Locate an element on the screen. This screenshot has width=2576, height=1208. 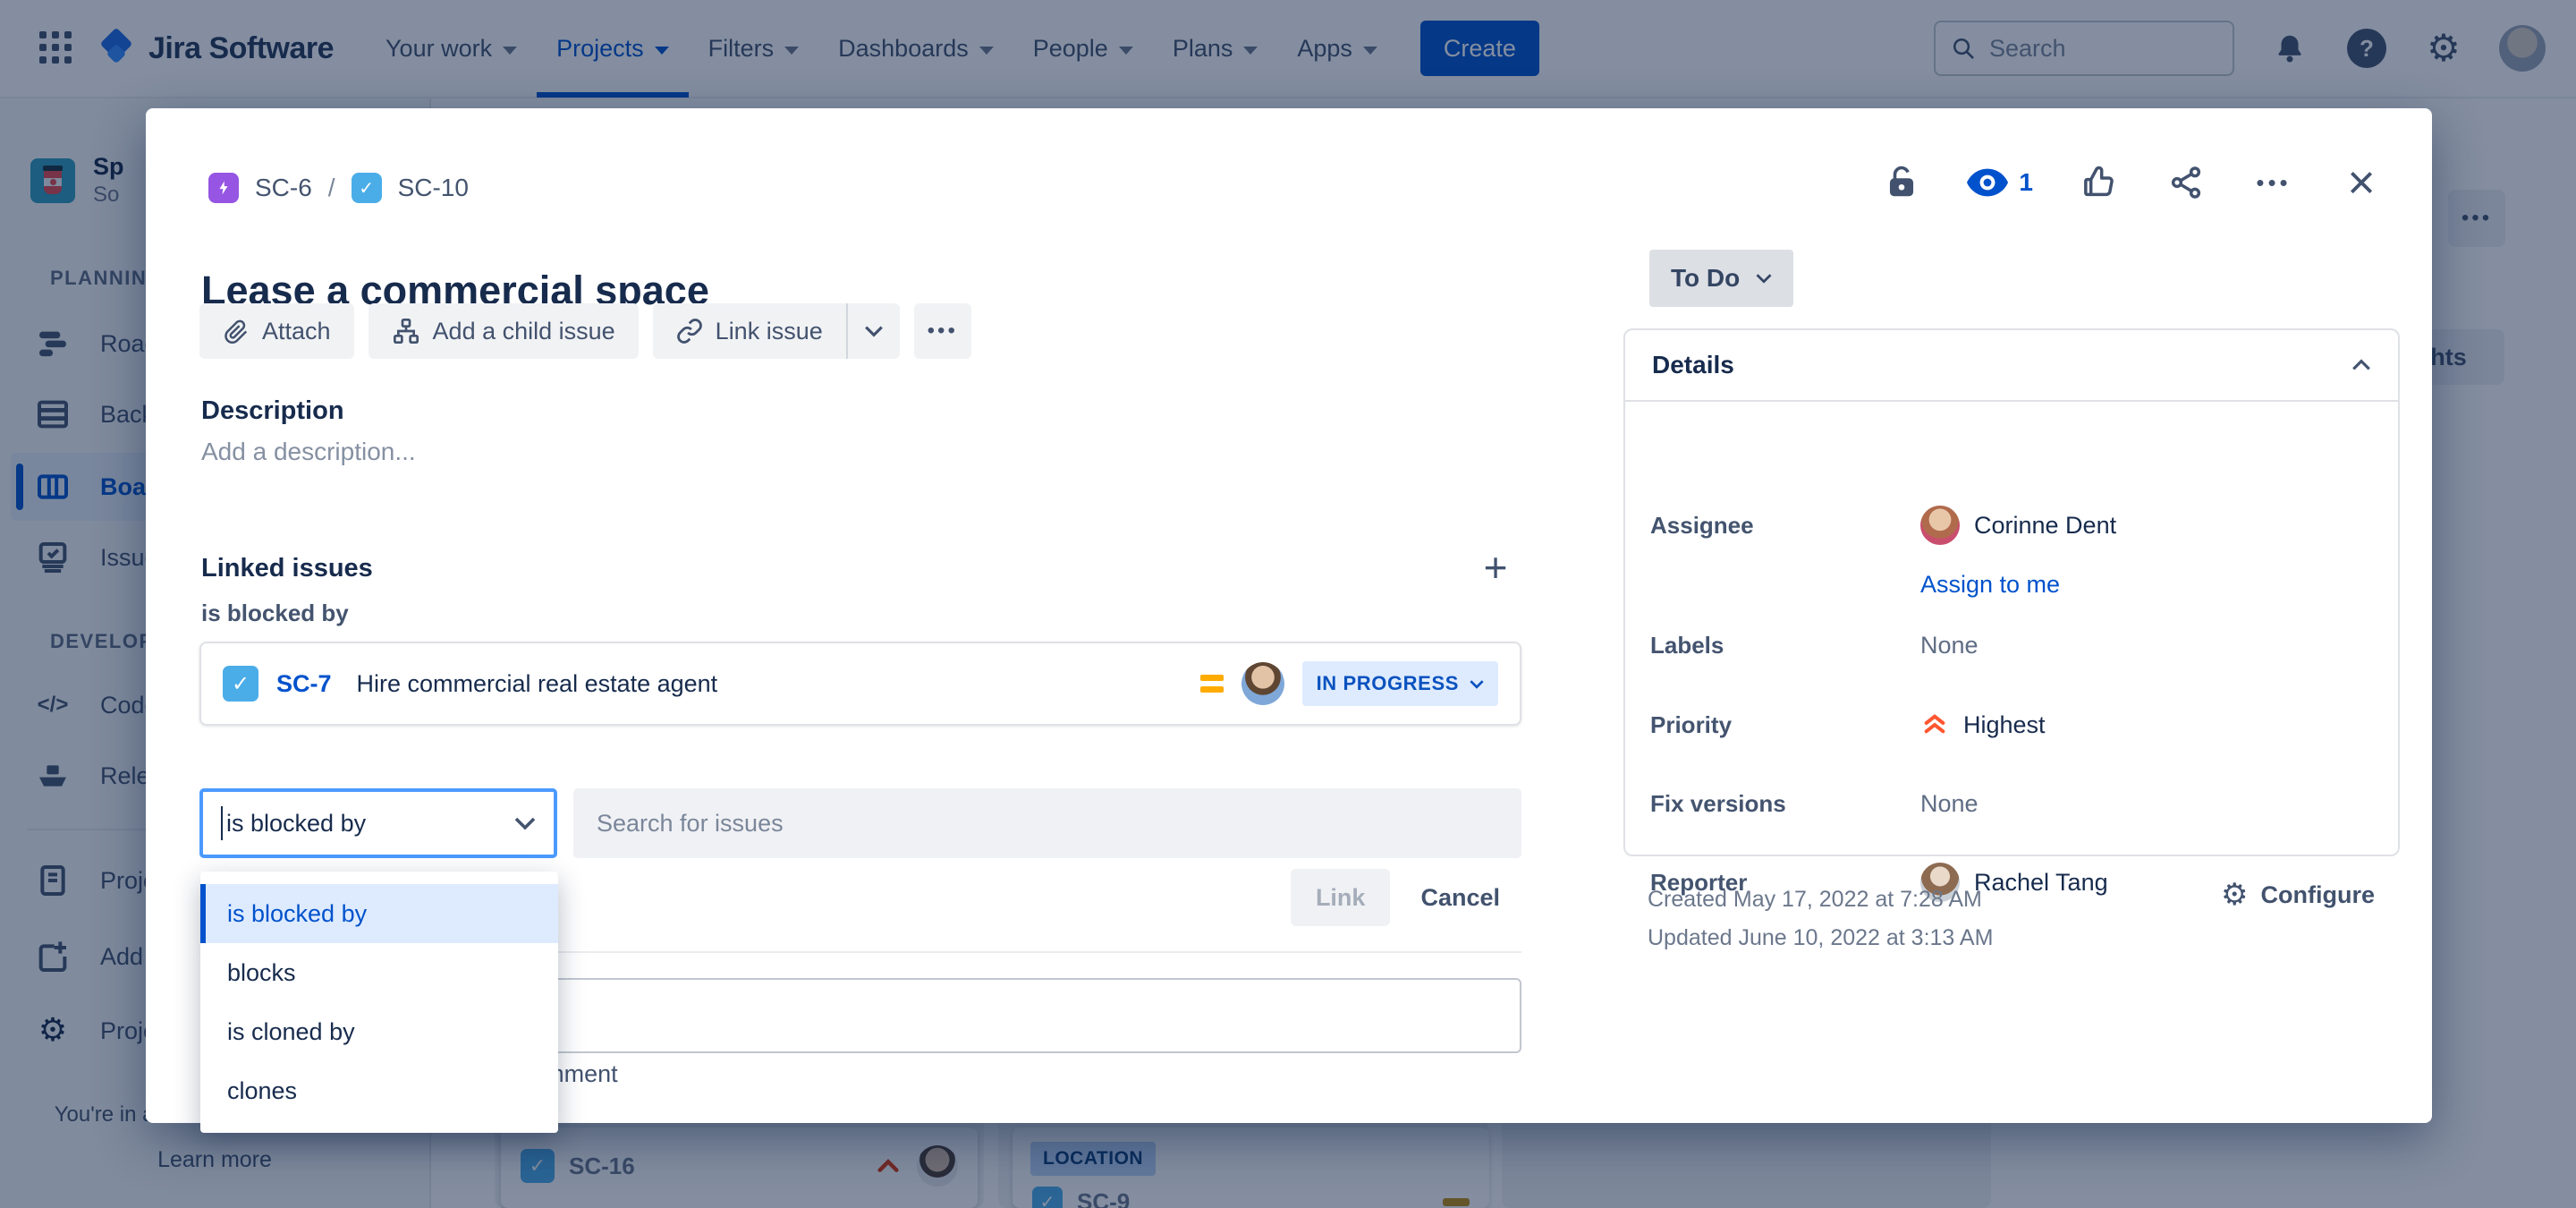
field-assignee: Assignee Corinne Dent is located at coordinates (2013, 525).